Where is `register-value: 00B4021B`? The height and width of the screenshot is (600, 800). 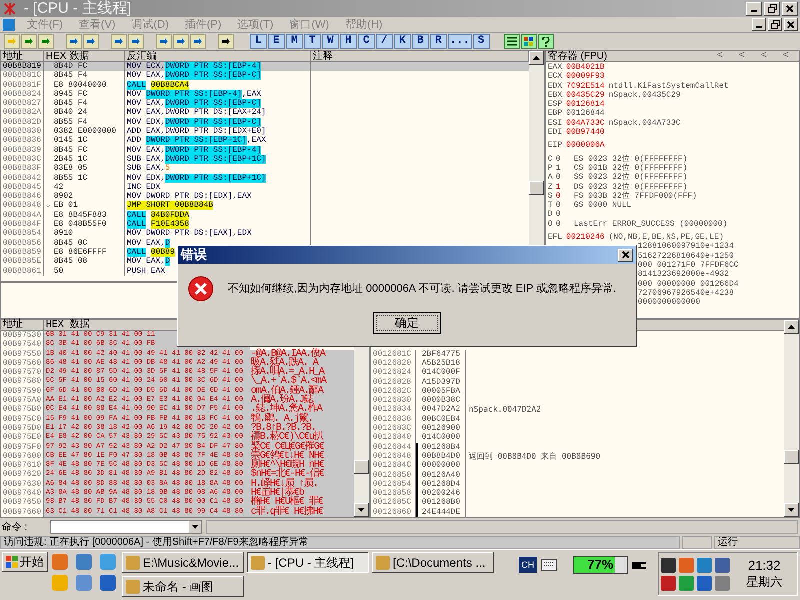
register-value: 00B4021B is located at coordinates (585, 67).